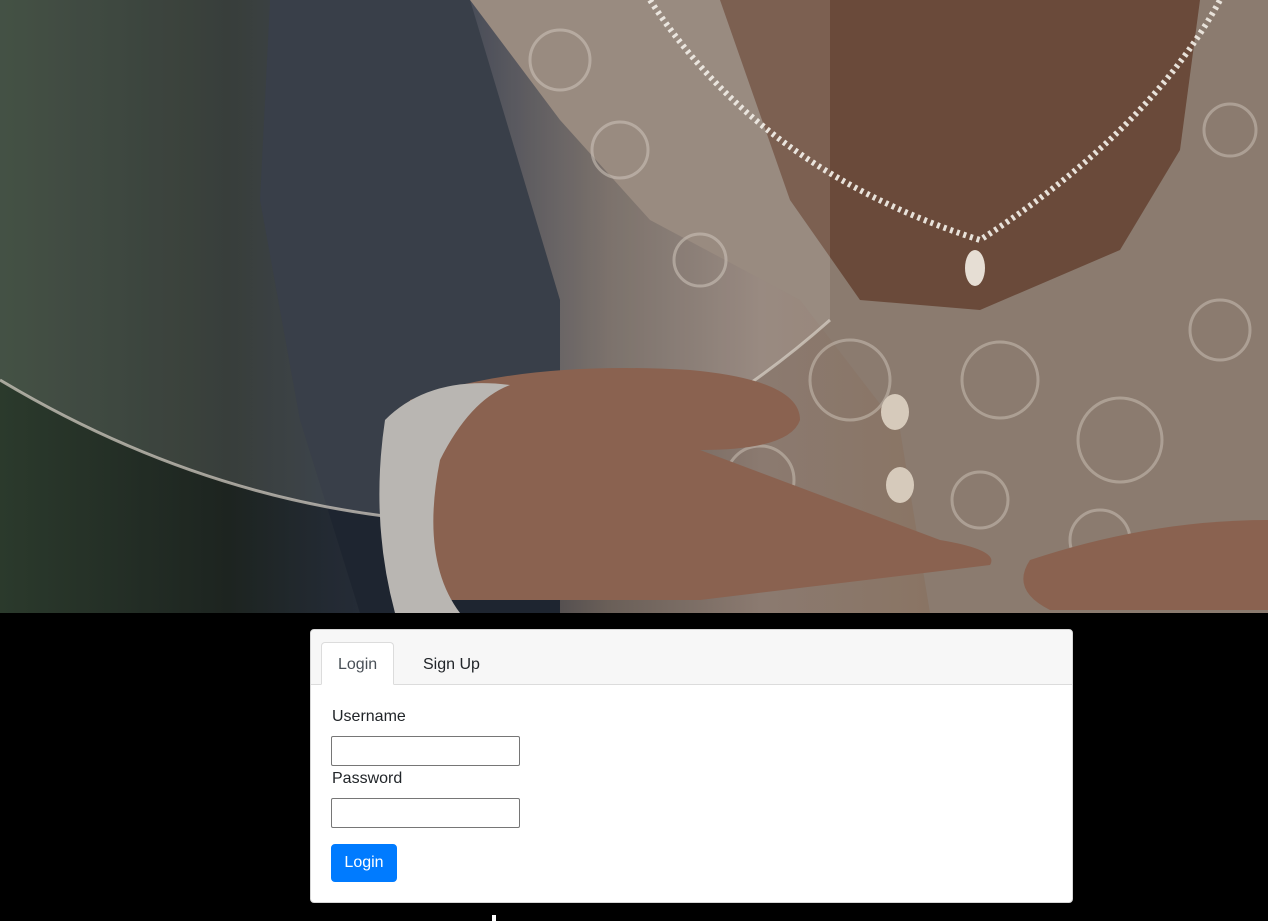  I want to click on pearl-drop, so click(975, 268).